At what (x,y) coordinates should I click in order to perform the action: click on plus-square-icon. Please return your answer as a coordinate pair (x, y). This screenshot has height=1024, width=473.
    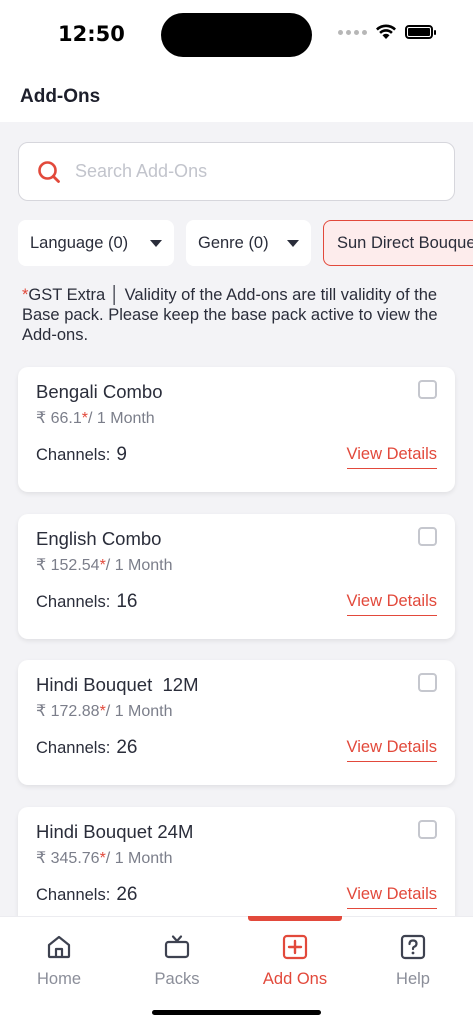
    Looking at the image, I should click on (295, 947).